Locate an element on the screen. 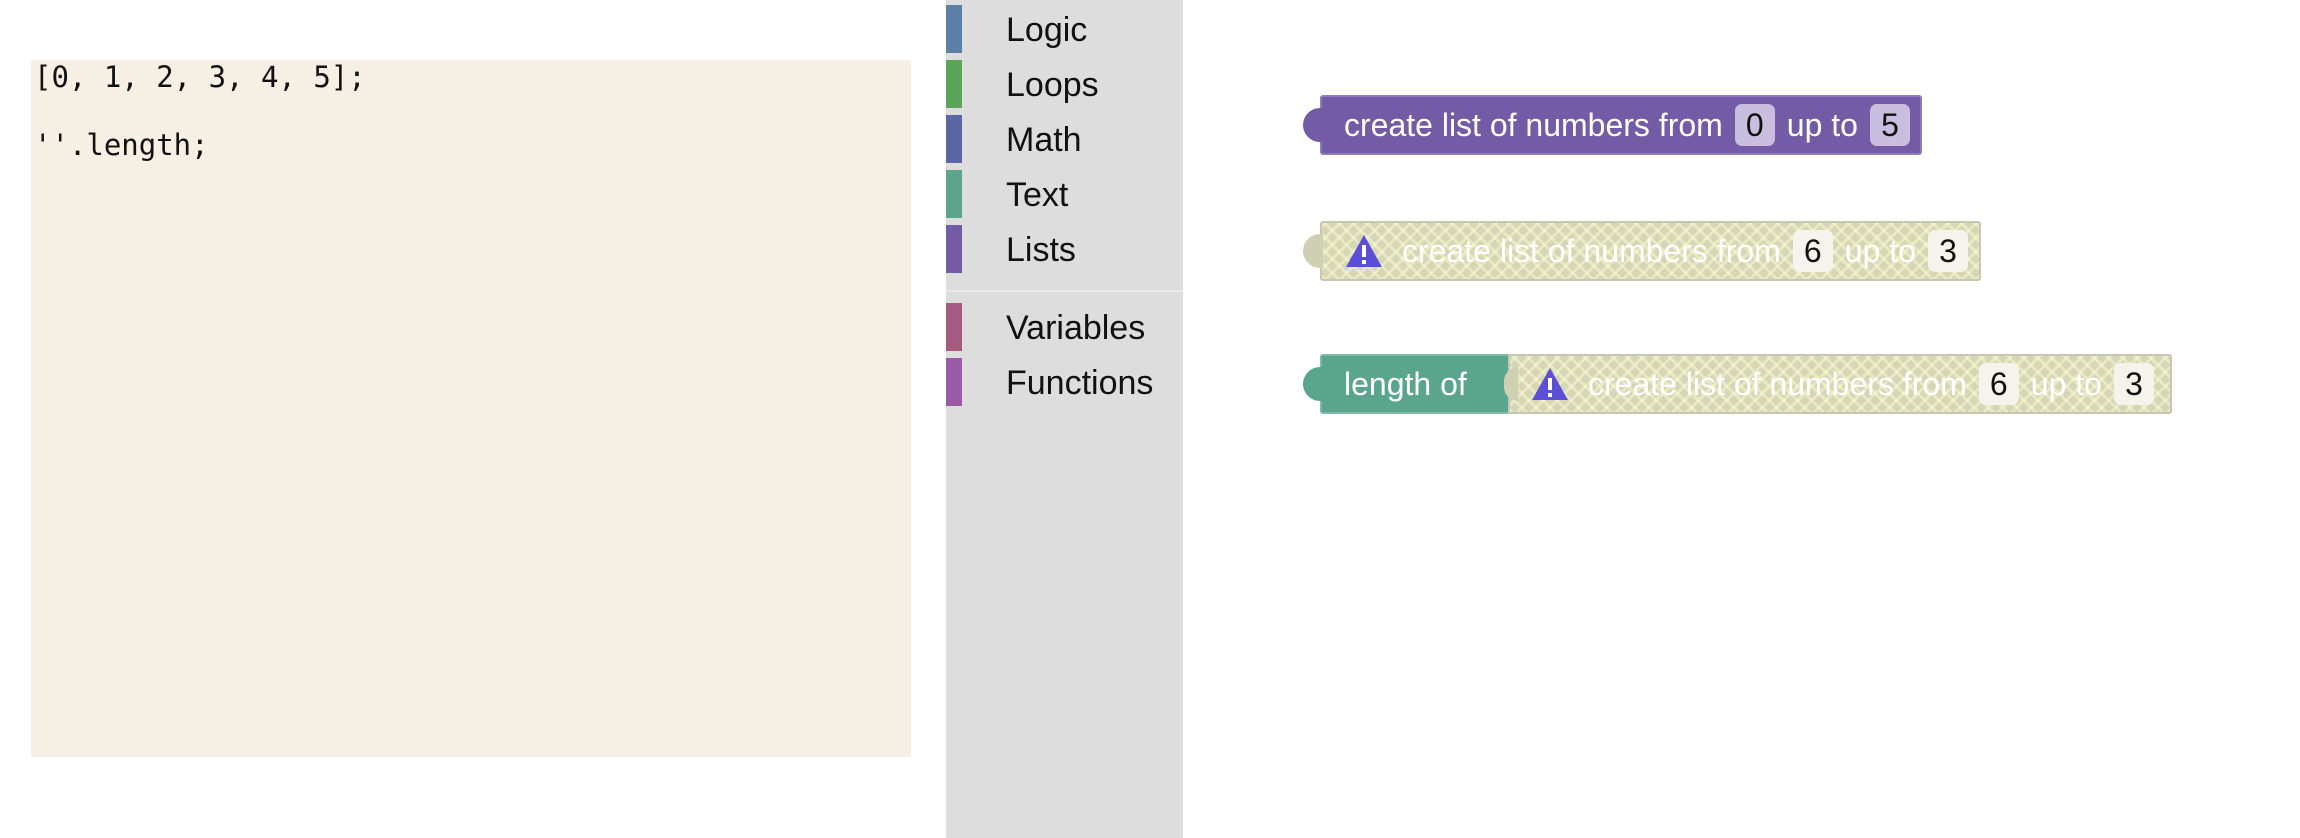  category-label: Variables is located at coordinates (1076, 328).